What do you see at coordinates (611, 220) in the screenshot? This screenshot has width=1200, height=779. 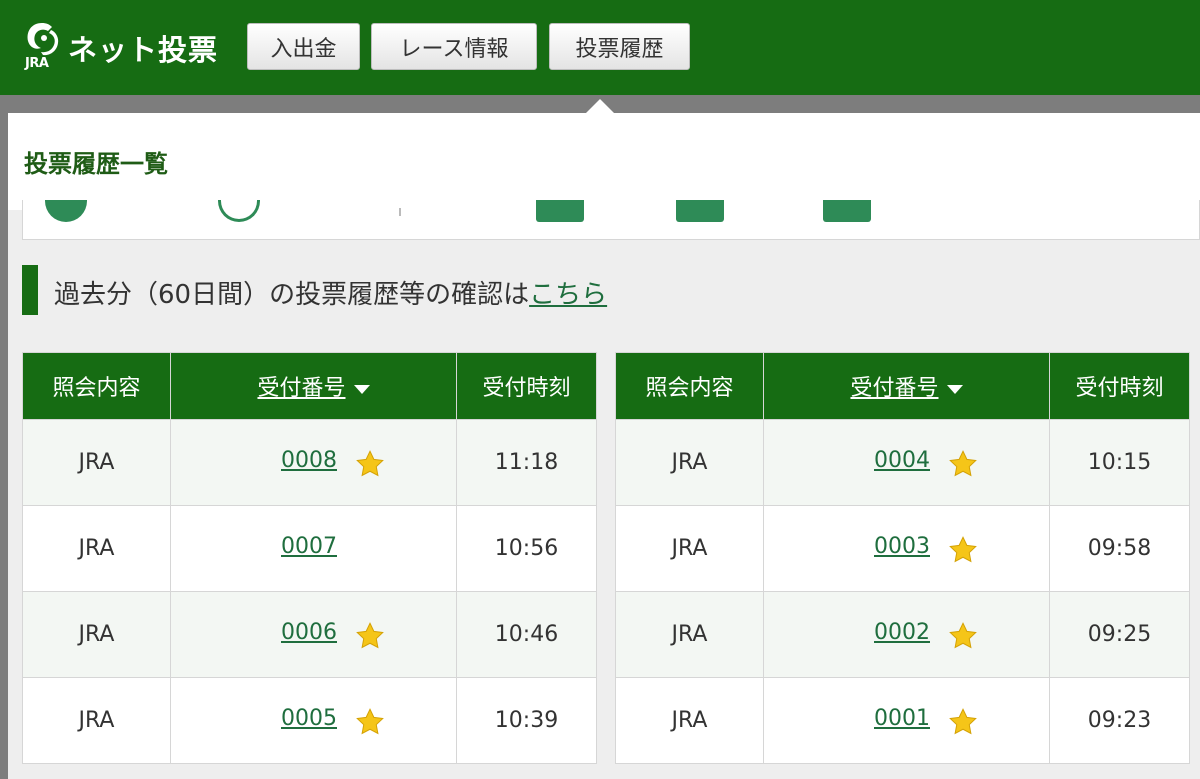 I see `status-card` at bounding box center [611, 220].